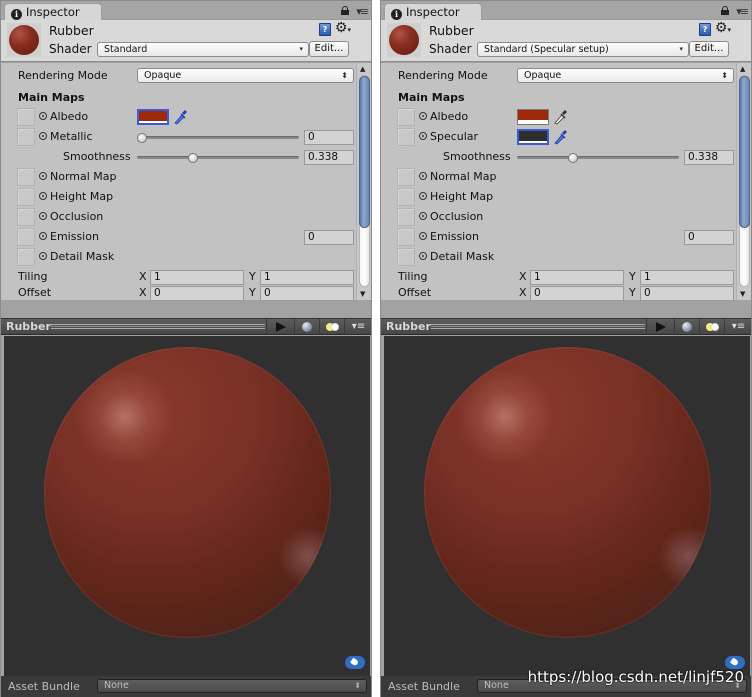  I want to click on specular-label: Specular, so click(448, 137).